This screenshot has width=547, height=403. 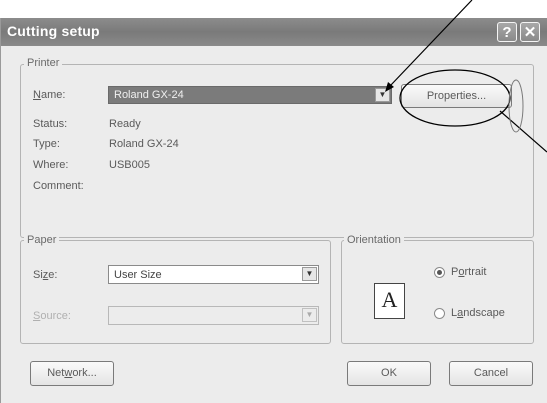 What do you see at coordinates (455, 98) in the screenshot?
I see `callout-ellipse-properties` at bounding box center [455, 98].